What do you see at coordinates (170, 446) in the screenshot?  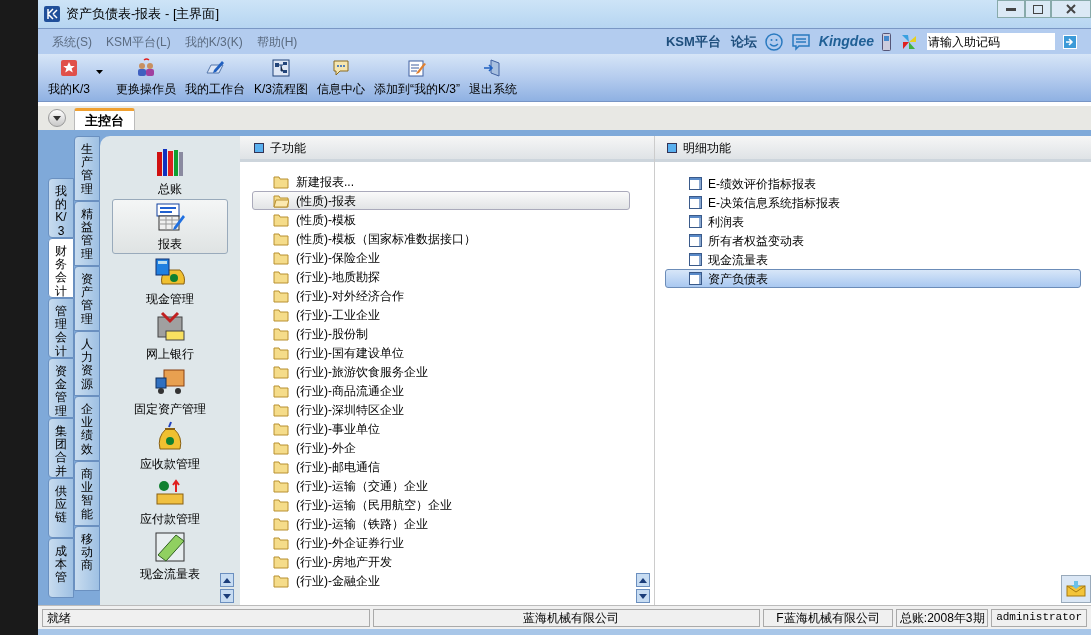 I see `module-item: 应收款管理` at bounding box center [170, 446].